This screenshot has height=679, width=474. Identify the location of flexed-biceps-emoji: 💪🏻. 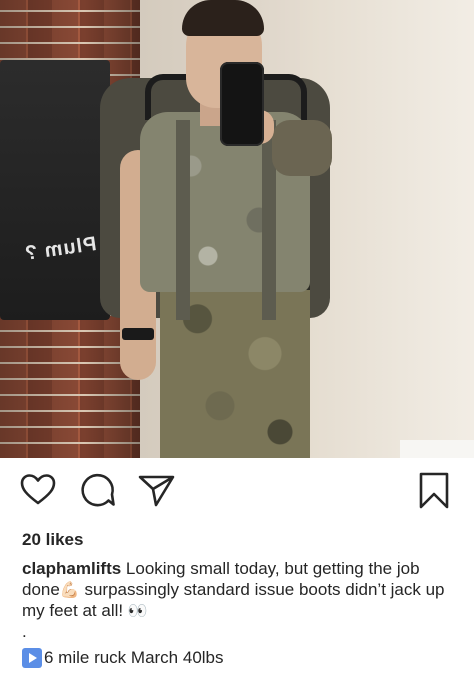
(69, 589).